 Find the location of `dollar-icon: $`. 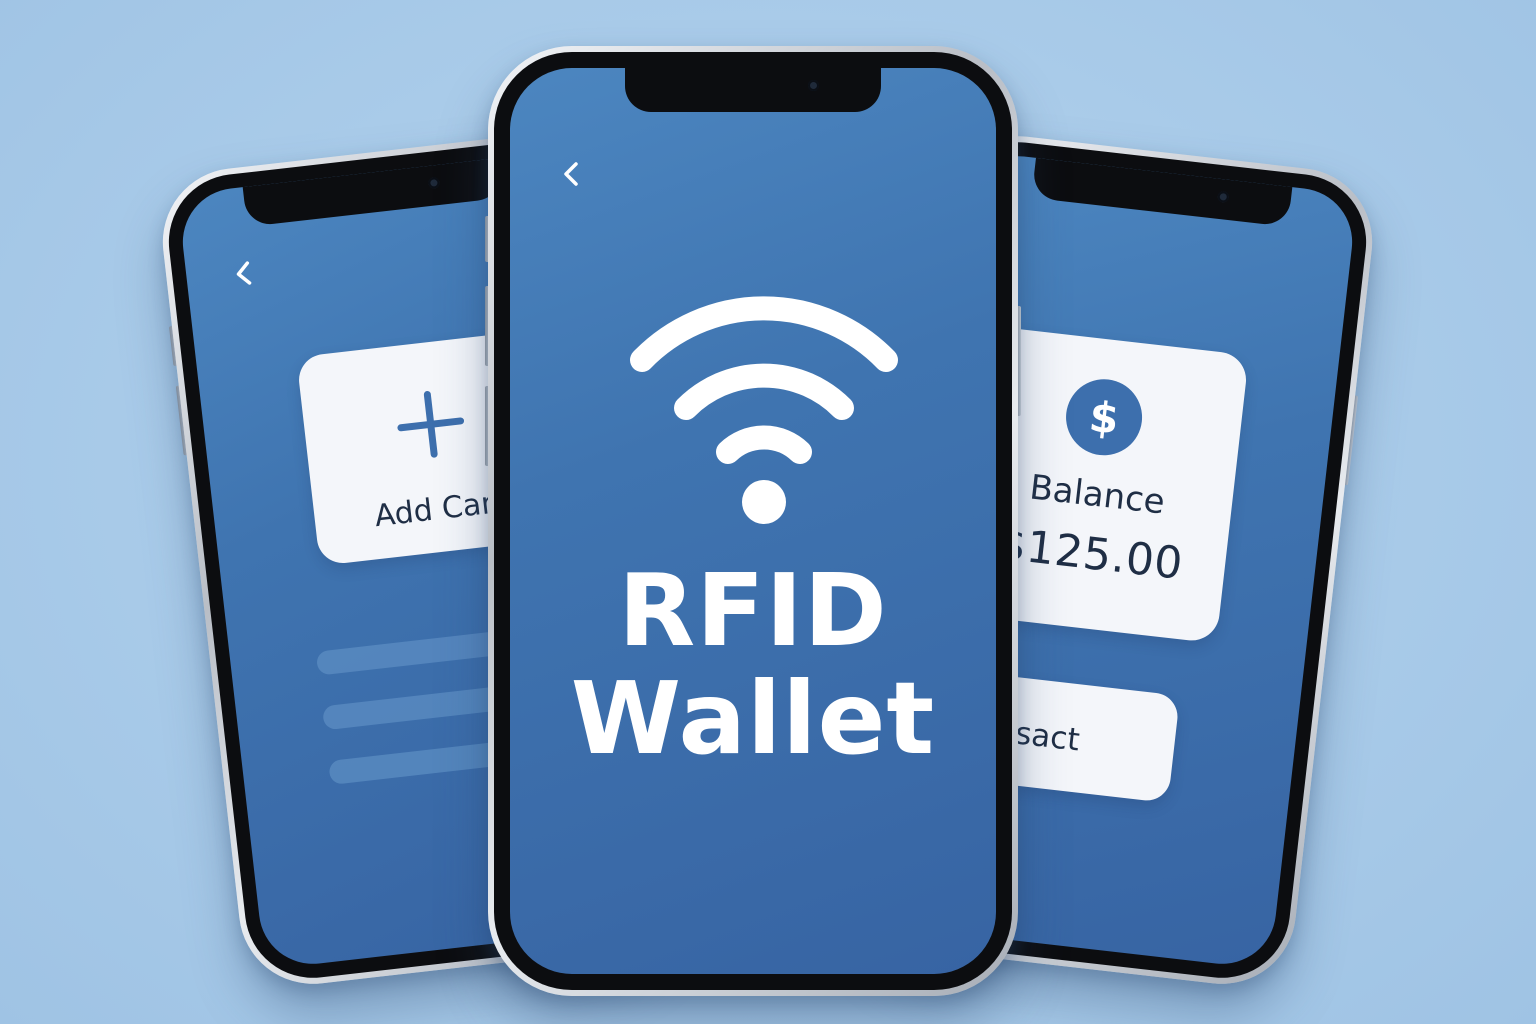

dollar-icon: $ is located at coordinates (1104, 417).